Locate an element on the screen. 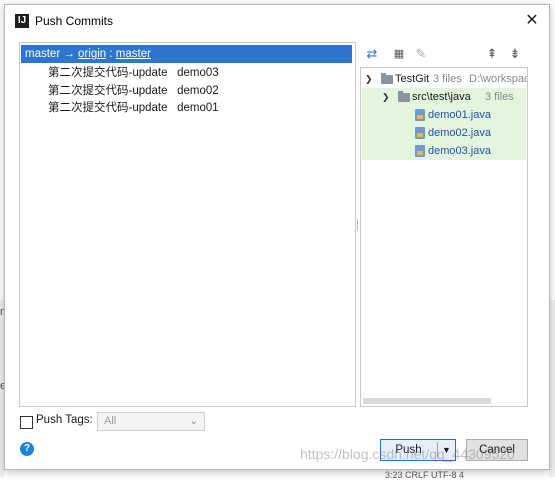 The image size is (555, 480). tree-folder-row: ❯ src\test\java 3 files is located at coordinates (444, 97).